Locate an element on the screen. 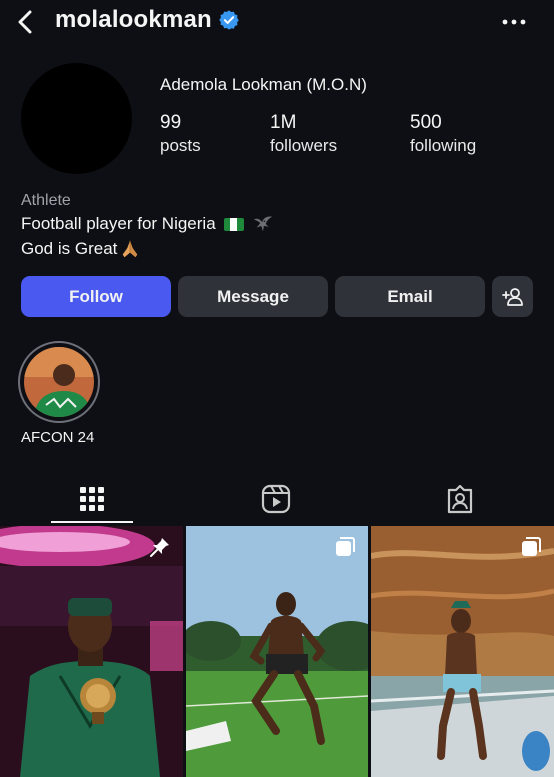 The height and width of the screenshot is (777, 554). email-button: Email is located at coordinates (410, 296).